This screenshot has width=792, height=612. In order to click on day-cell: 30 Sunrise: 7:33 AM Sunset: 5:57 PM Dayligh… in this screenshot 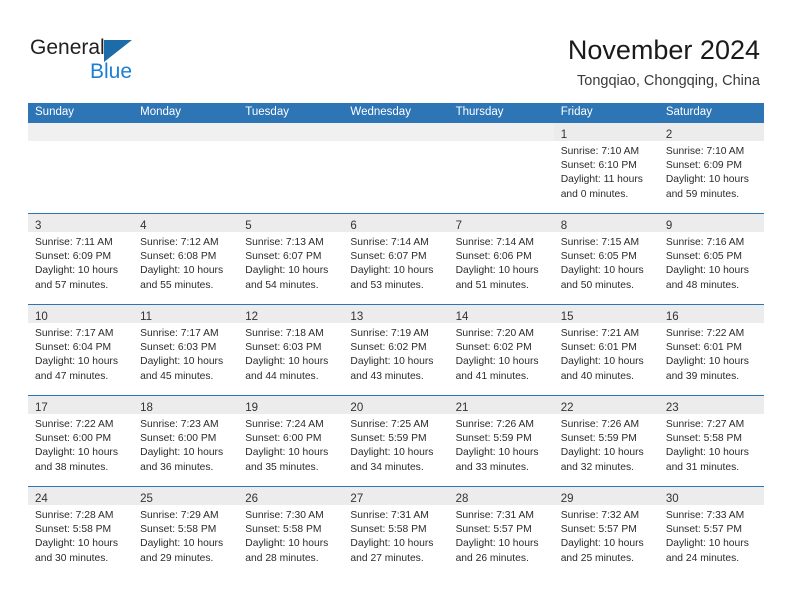, I will do `click(711, 532)`.